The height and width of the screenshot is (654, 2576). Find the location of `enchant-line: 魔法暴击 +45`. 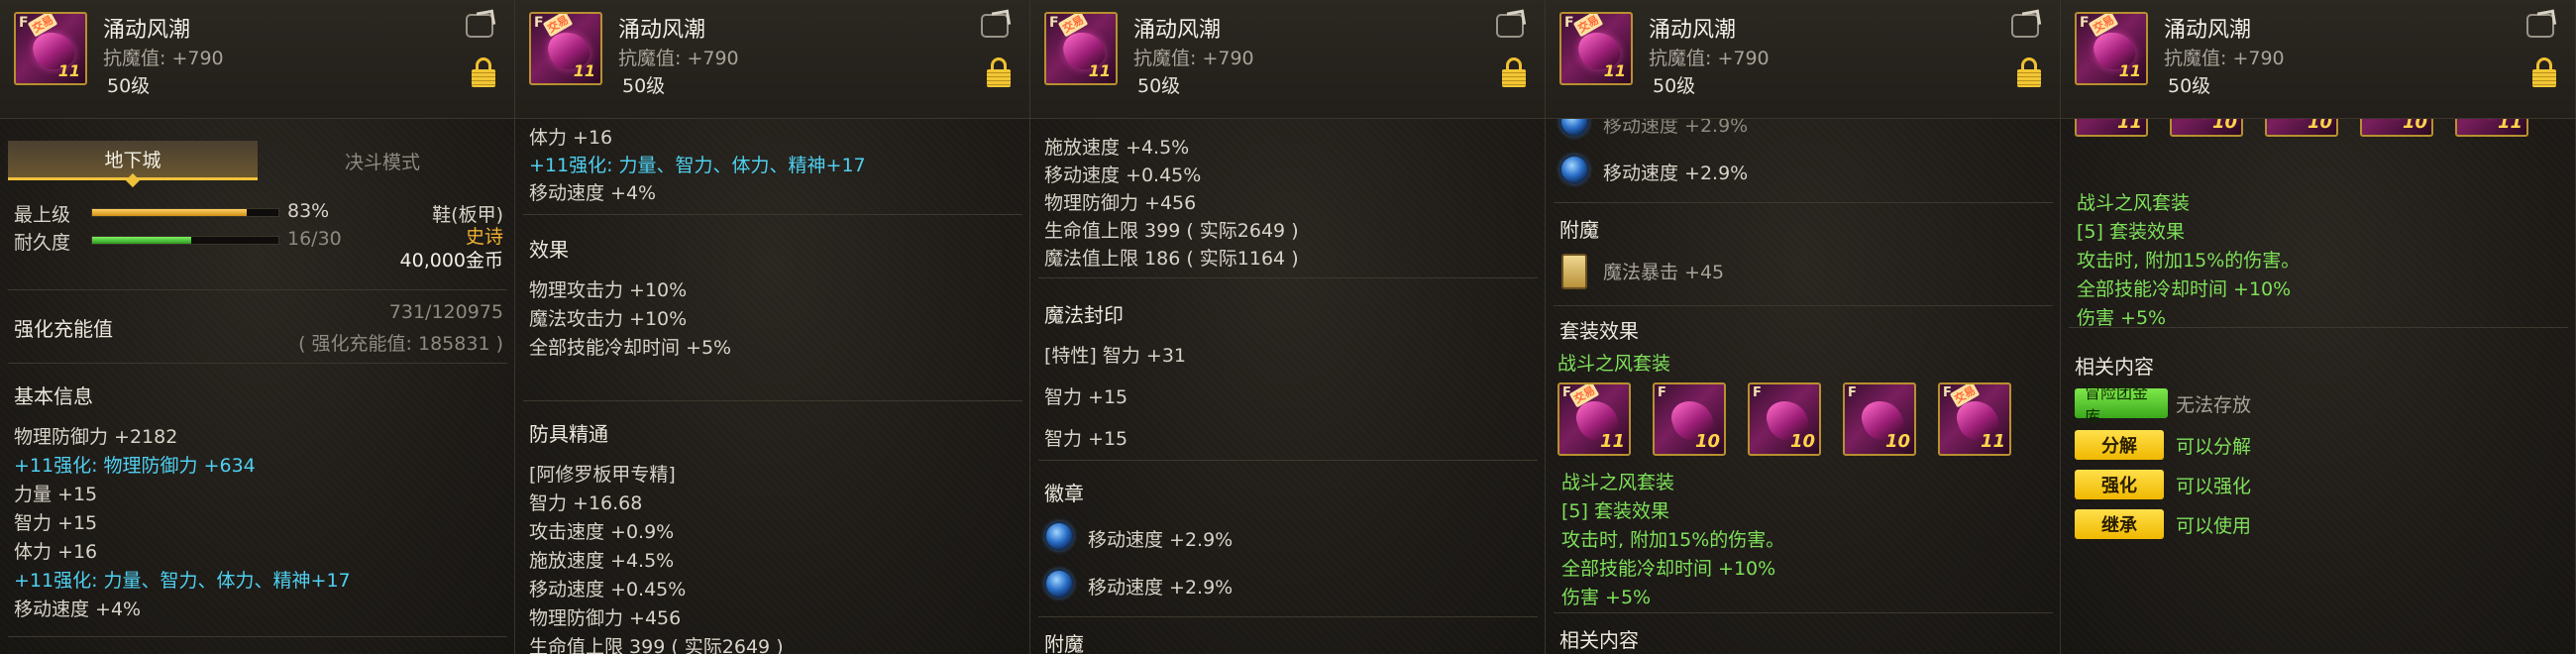

enchant-line: 魔法暴击 +45 is located at coordinates (1664, 272).